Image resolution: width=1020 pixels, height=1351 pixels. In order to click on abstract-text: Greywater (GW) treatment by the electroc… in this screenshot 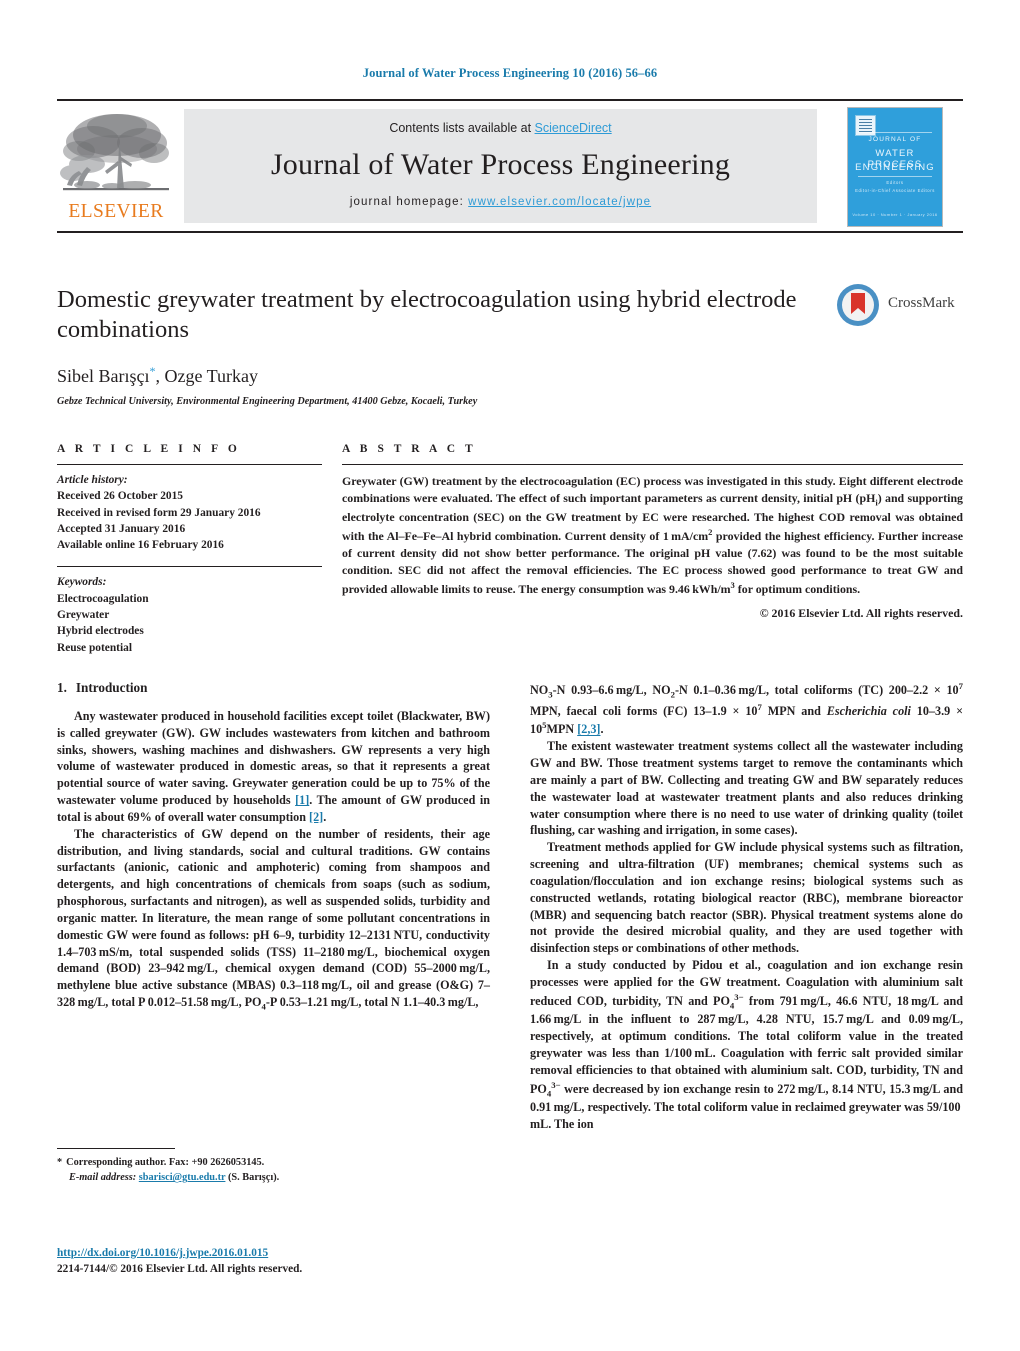, I will do `click(653, 535)`.